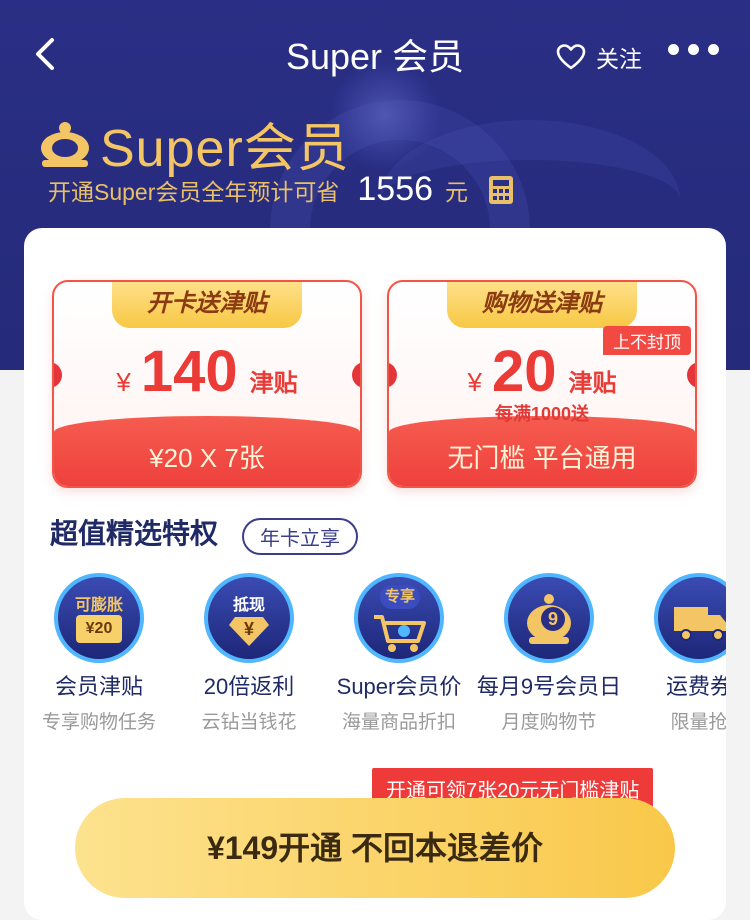  What do you see at coordinates (693, 49) in the screenshot?
I see `more-options-icon` at bounding box center [693, 49].